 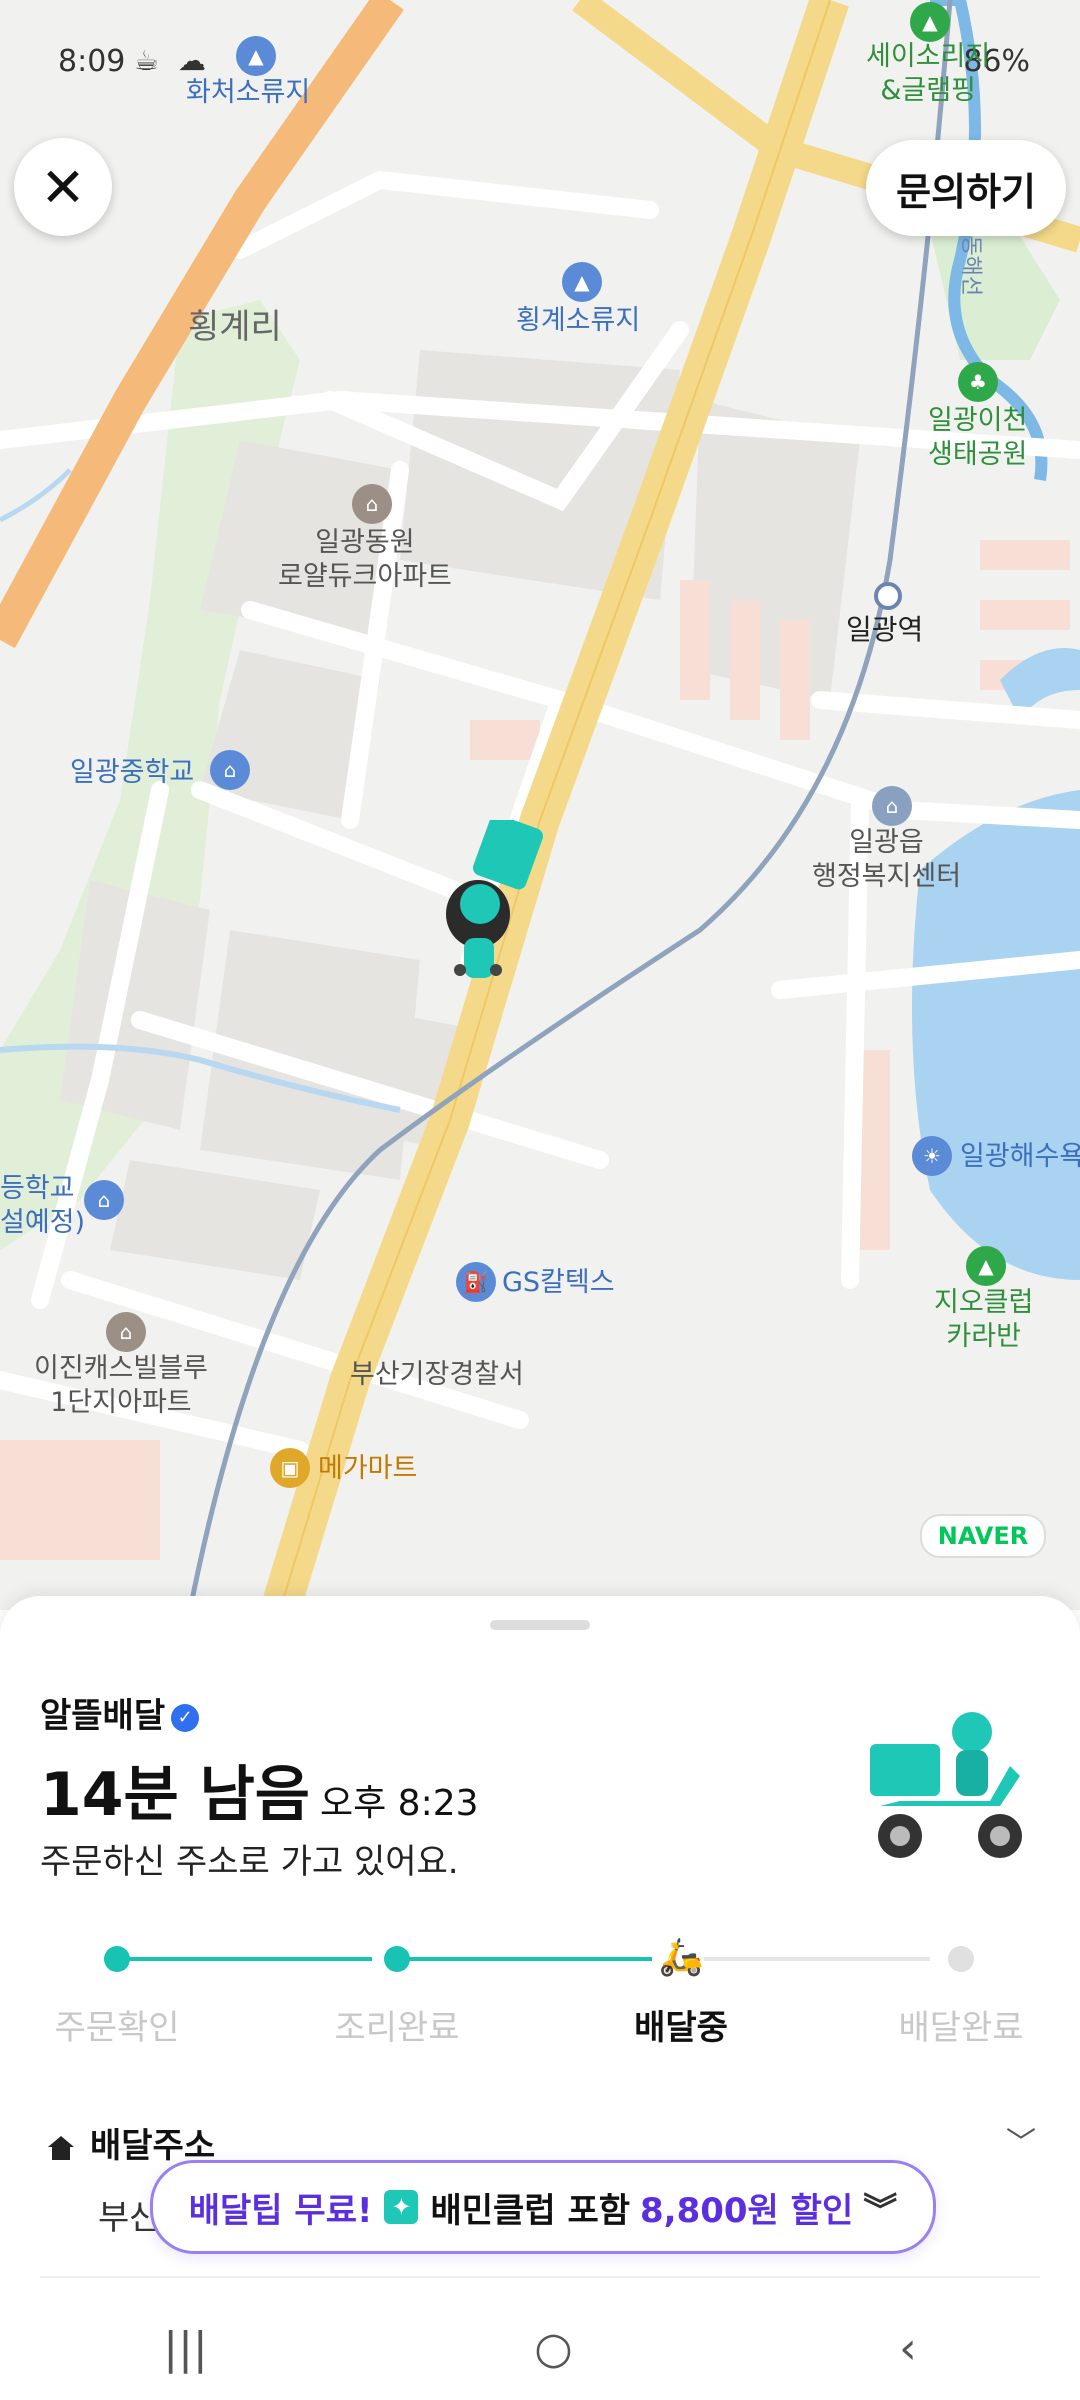 What do you see at coordinates (932, 1156) in the screenshot?
I see `beach-icon: ☀` at bounding box center [932, 1156].